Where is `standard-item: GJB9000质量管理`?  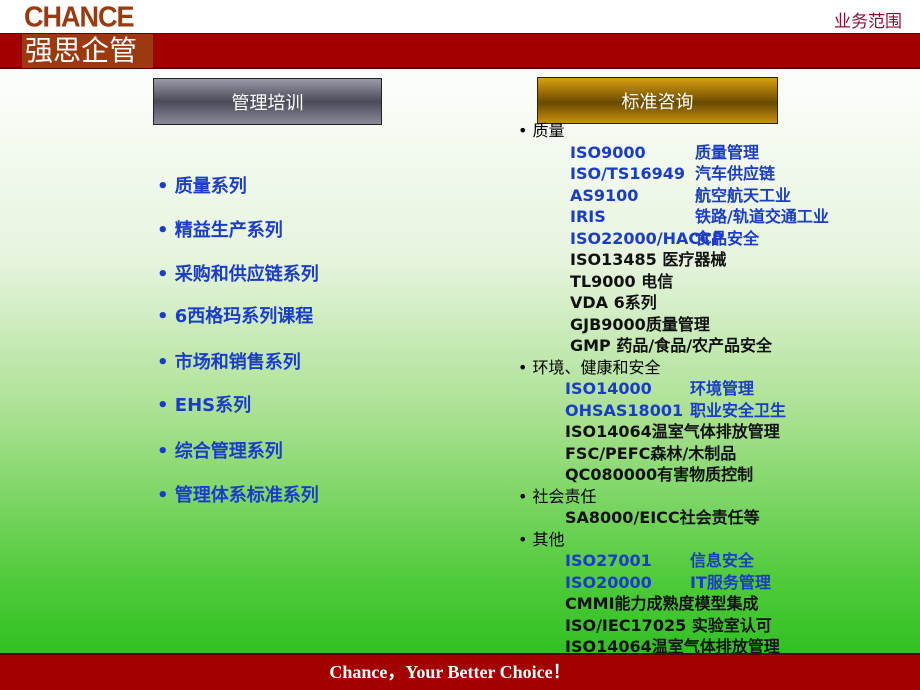 standard-item: GJB9000质量管理 is located at coordinates (640, 324).